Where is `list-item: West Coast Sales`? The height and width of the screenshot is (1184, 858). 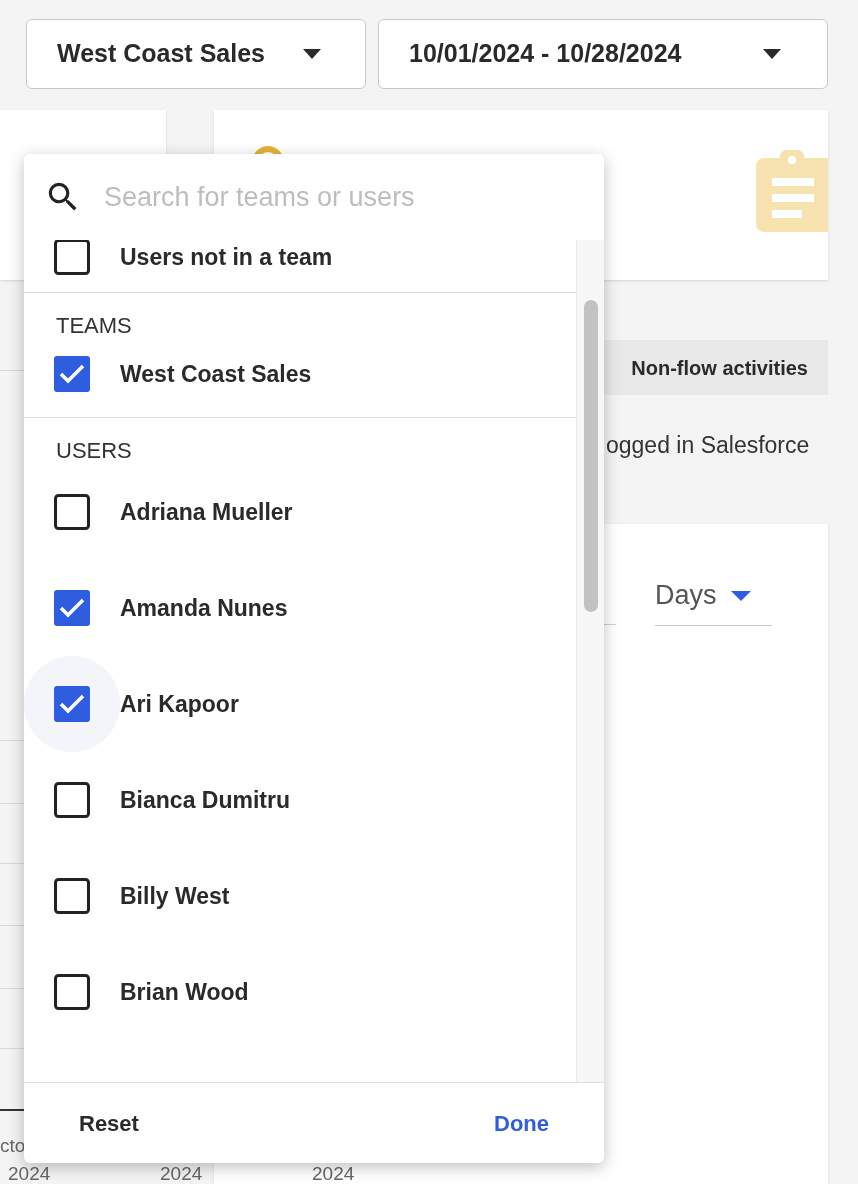 list-item: West Coast Sales is located at coordinates (300, 374).